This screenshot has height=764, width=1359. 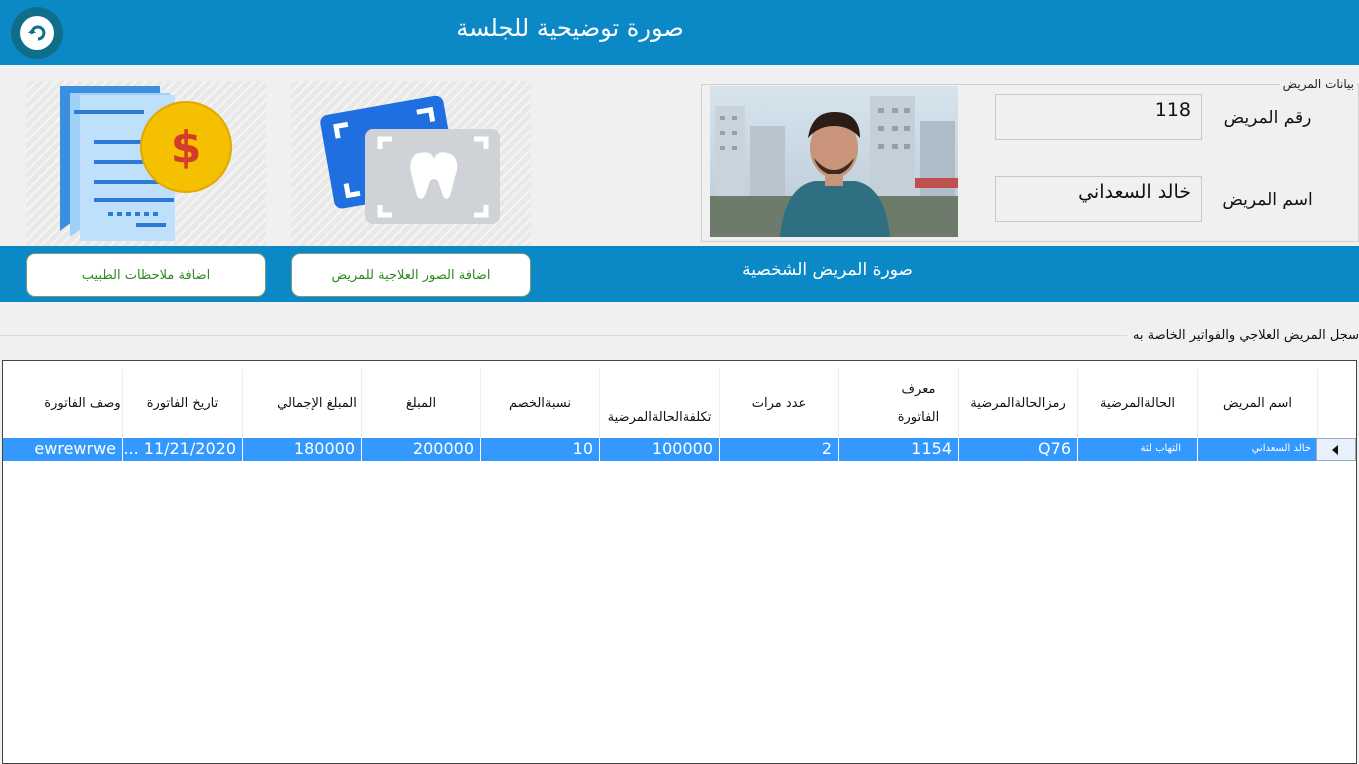 I want to click on column-header: رمزالحالةالمرضية, so click(x=1018, y=403).